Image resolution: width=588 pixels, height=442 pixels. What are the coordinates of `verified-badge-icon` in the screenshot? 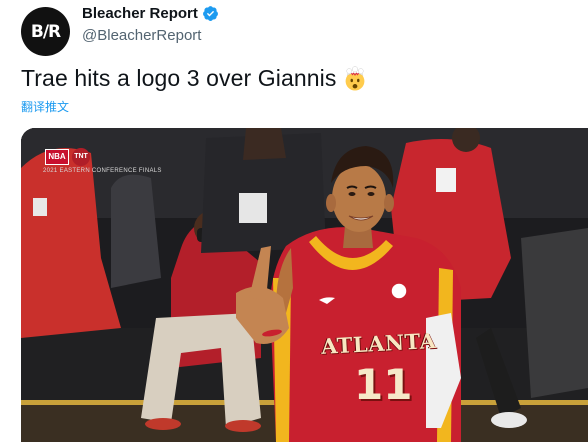 It's located at (210, 13).